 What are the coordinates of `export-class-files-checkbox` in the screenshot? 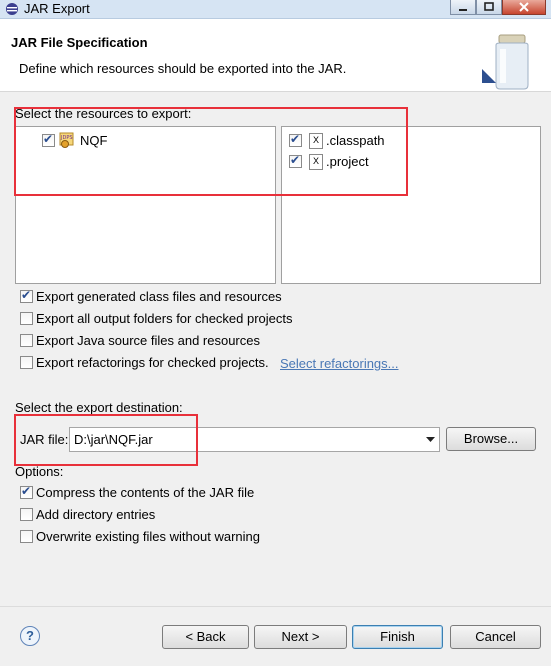 It's located at (26, 295).